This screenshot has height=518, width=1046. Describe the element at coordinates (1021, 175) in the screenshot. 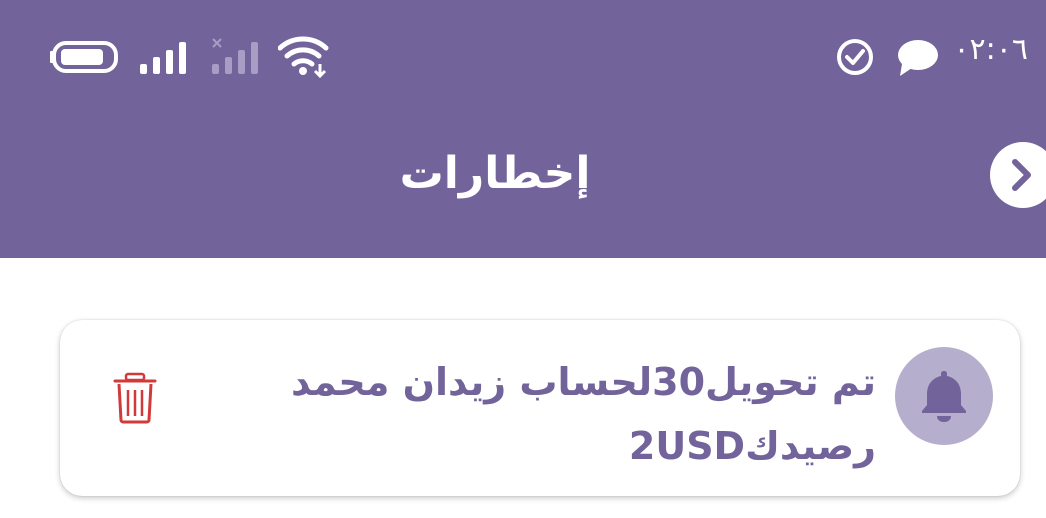

I see `chevron-right-icon` at that location.